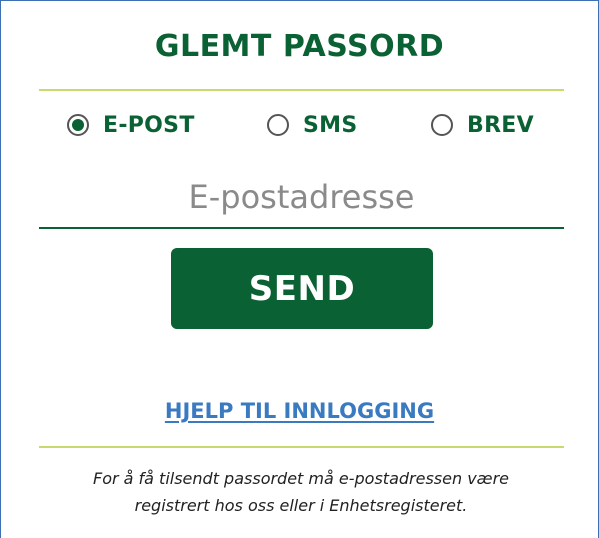  Describe the element at coordinates (78, 125) in the screenshot. I see `radio-epost-indicator` at that location.